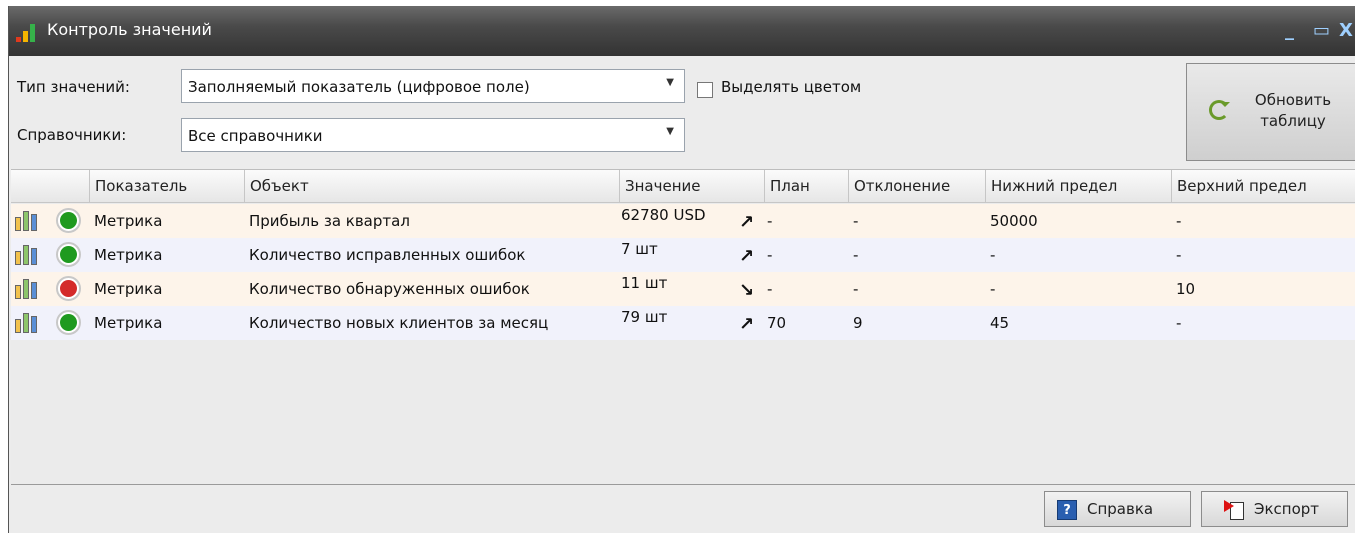 The width and height of the screenshot is (1355, 533). What do you see at coordinates (691, 186) in the screenshot?
I see `column-header-value: Значение` at bounding box center [691, 186].